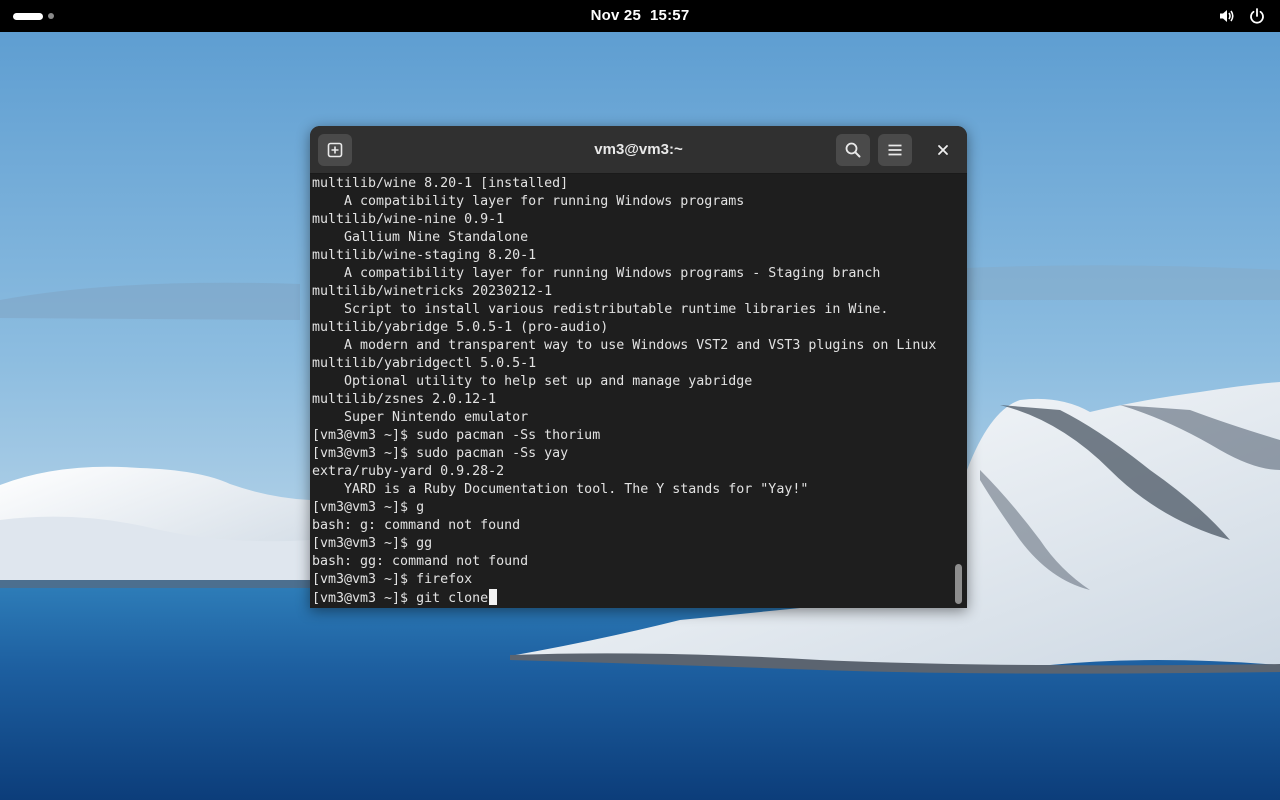  I want to click on terminal-line: multilib/wine-staging 8.20-1, so click(424, 255).